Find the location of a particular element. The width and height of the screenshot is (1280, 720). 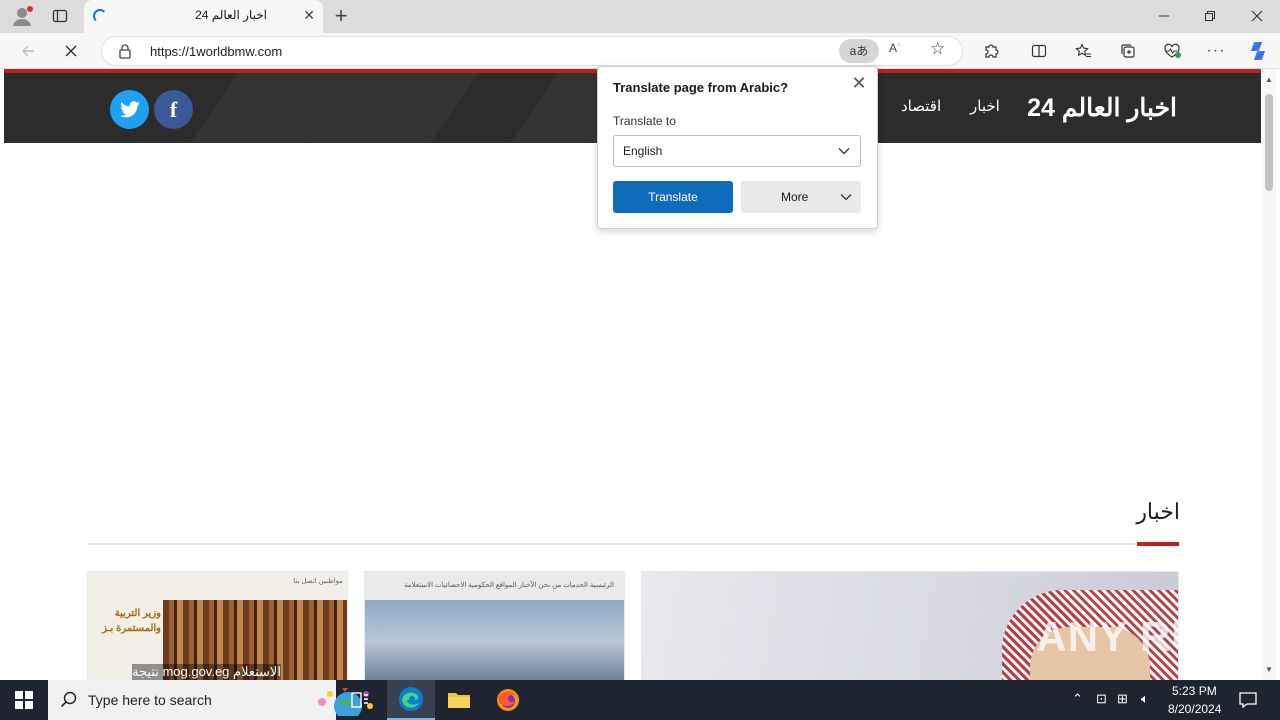

vertical-scrollbar: ▲ ▼ is located at coordinates (1269, 374).